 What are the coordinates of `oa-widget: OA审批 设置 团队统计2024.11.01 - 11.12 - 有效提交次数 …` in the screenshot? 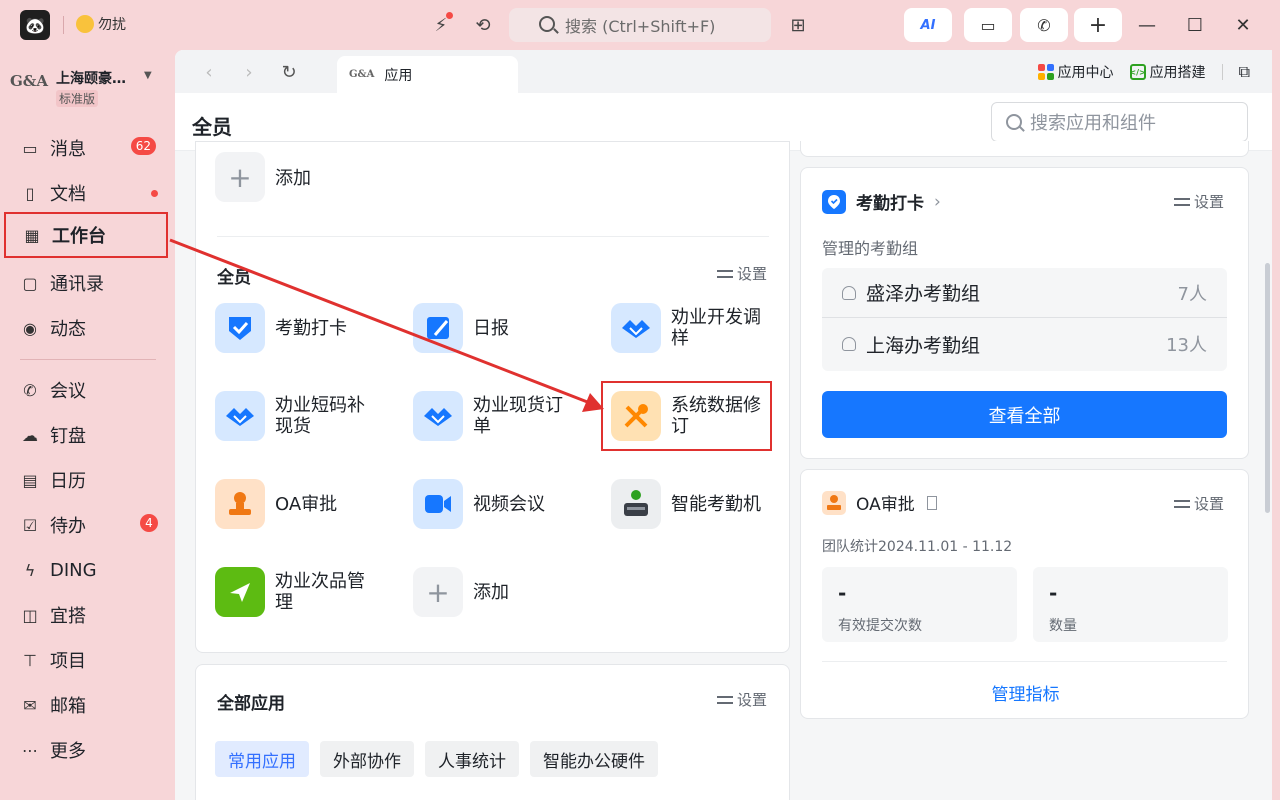 It's located at (1024, 594).